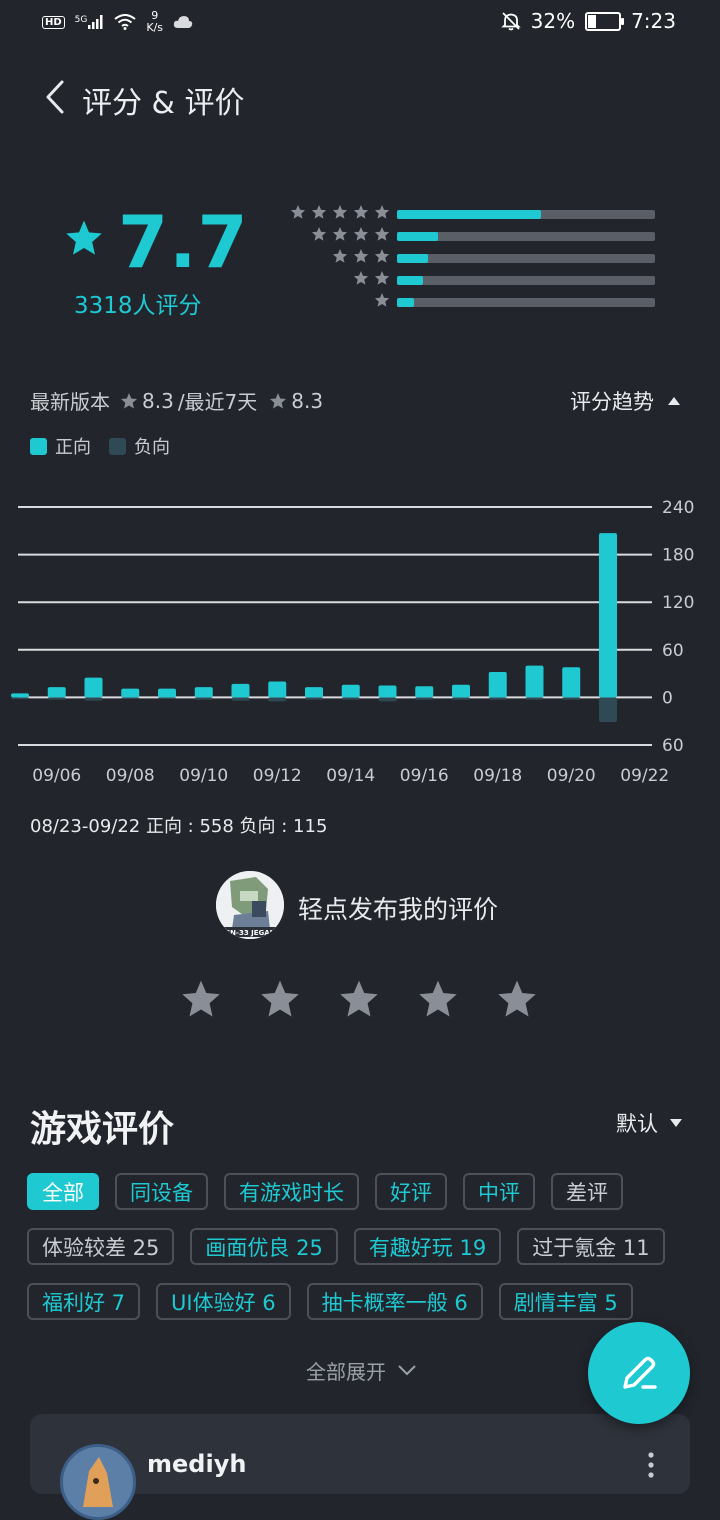  I want to click on sort-label: 默认, so click(637, 1124).